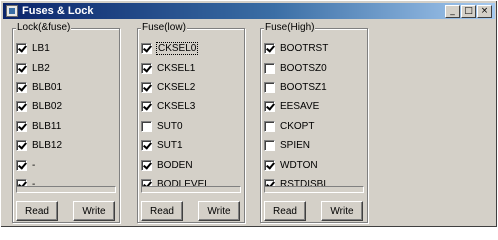 The image size is (498, 240). Describe the element at coordinates (34, 165) in the screenshot. I see `lock-checkbox-label: -` at that location.